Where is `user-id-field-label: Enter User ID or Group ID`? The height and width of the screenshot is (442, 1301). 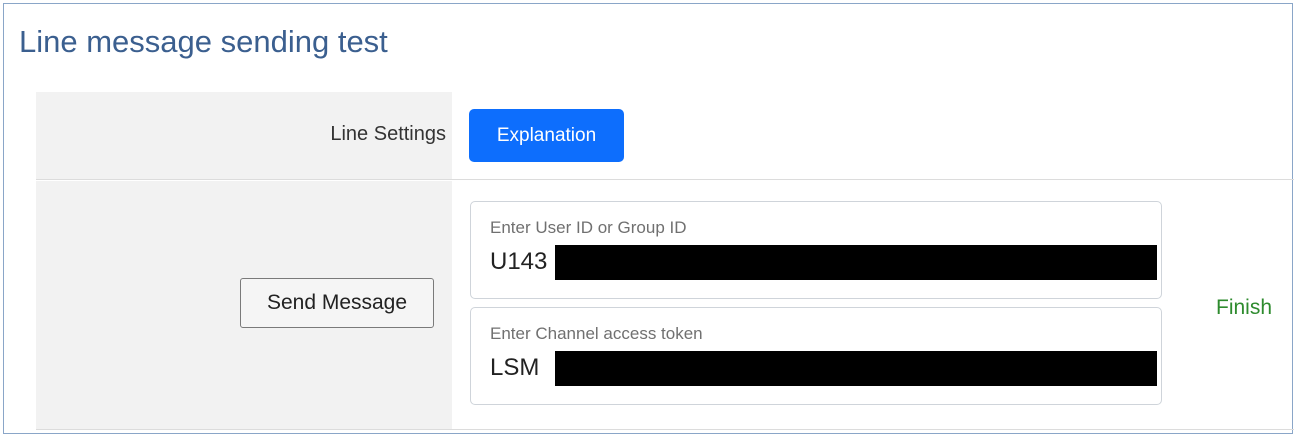 user-id-field-label: Enter User ID or Group ID is located at coordinates (588, 227).